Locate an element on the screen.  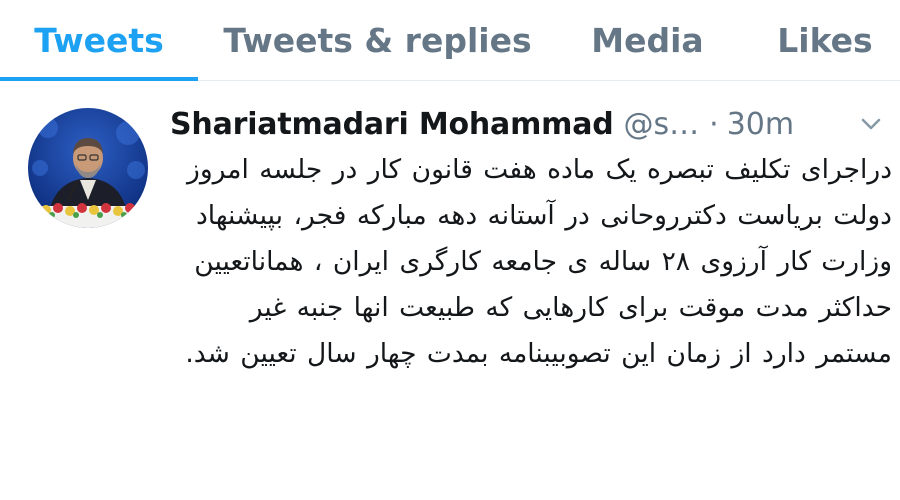
avatar-image is located at coordinates (88, 168).